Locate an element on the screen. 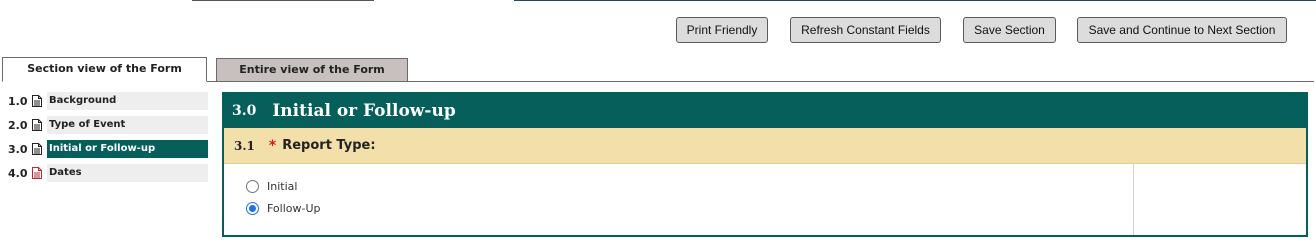  required-indicator: * is located at coordinates (272, 145).